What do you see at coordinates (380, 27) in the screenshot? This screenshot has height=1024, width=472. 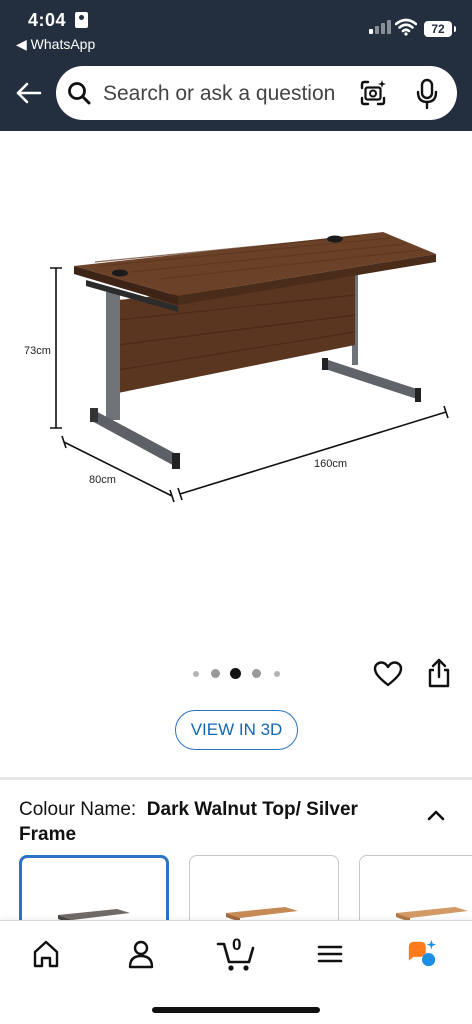 I see `cellular-signal-icon` at bounding box center [380, 27].